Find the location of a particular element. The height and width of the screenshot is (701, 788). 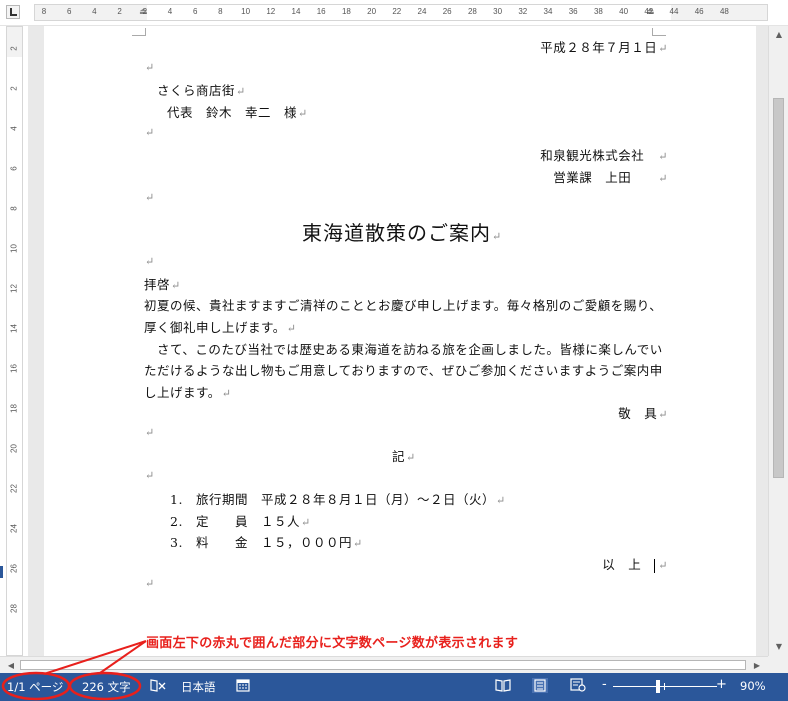

ki-line: 記↵ is located at coordinates (404, 455).